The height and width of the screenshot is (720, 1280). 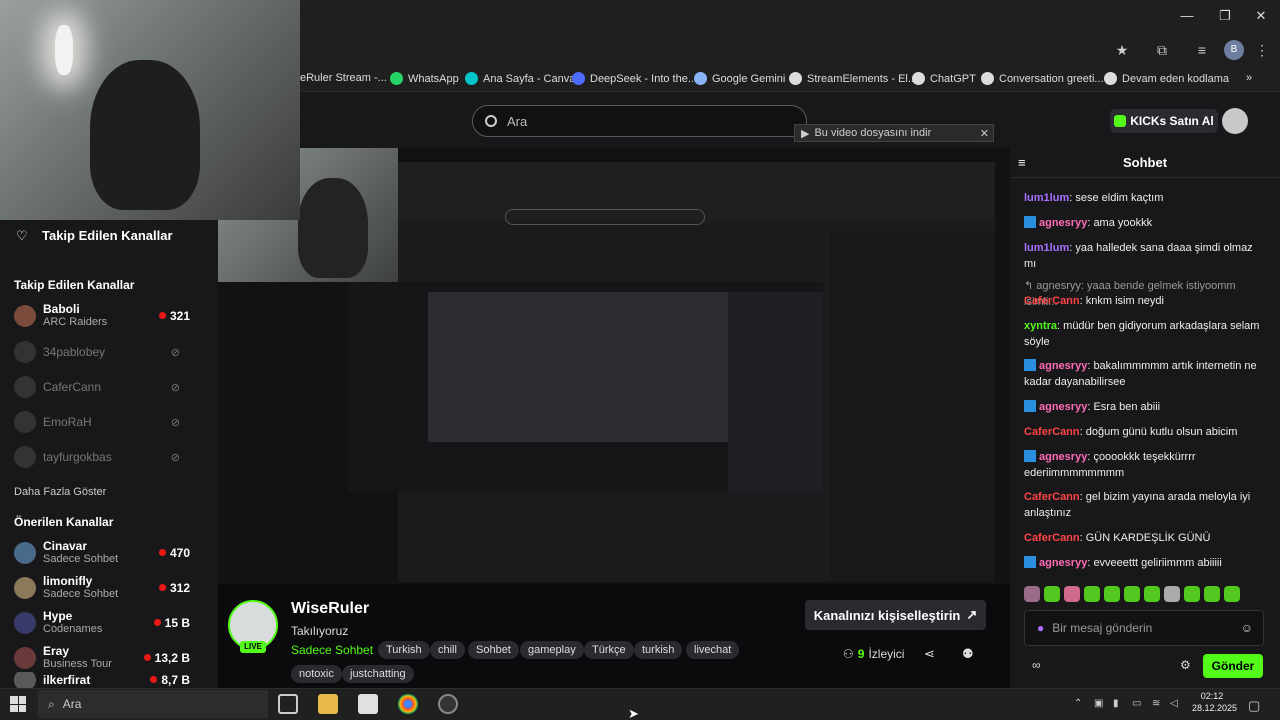 What do you see at coordinates (74, 285) in the screenshot?
I see `followed-heading: Takip Edilen Kanallar` at bounding box center [74, 285].